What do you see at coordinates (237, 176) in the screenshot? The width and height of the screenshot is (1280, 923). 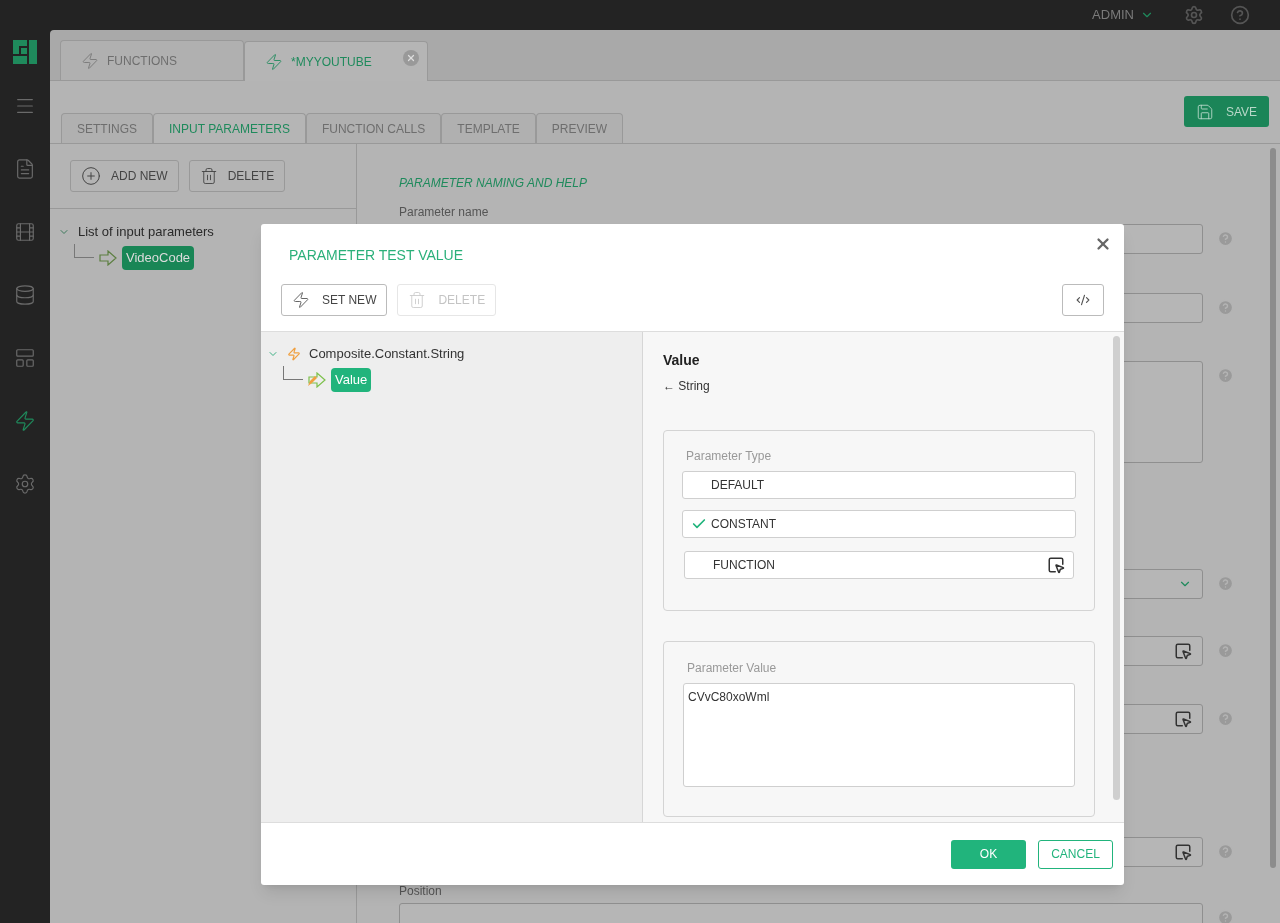 I see `delete-button: DELETE` at bounding box center [237, 176].